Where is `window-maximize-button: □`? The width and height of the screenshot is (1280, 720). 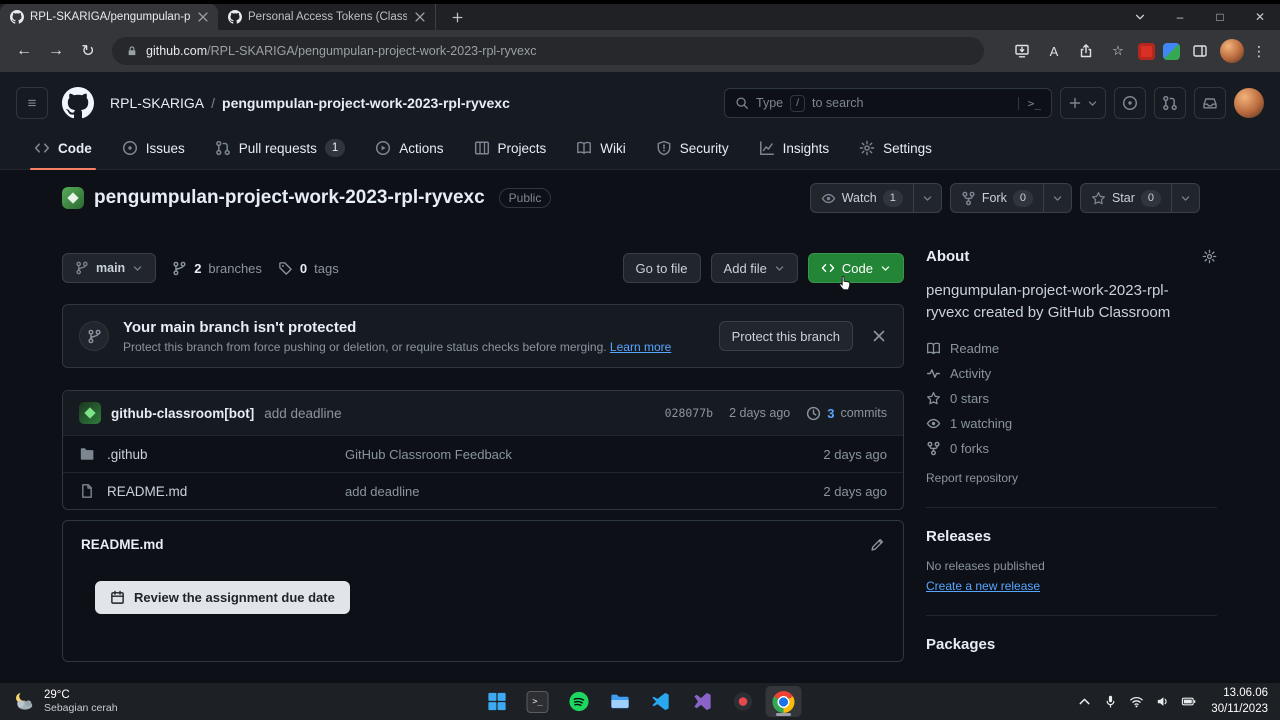
window-maximize-button: □ is located at coordinates (1220, 17).